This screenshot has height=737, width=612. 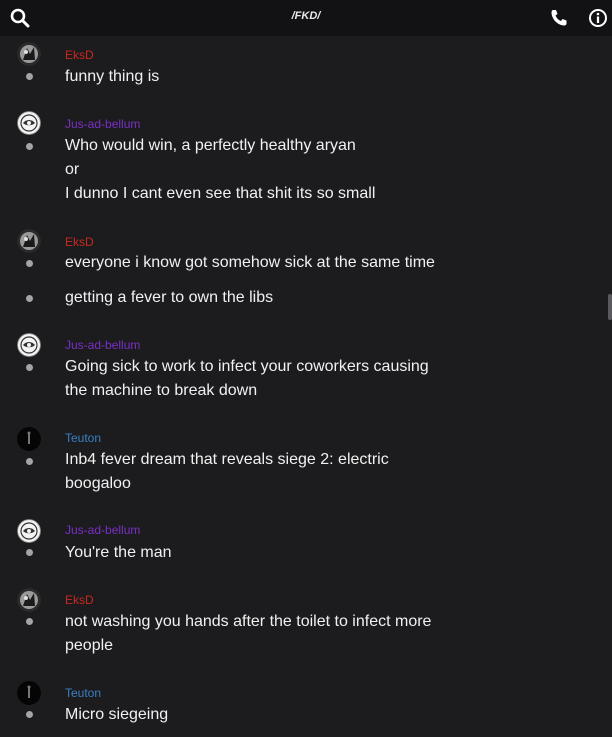 What do you see at coordinates (210, 145) in the screenshot?
I see `message-text: Who would win, a perfectly healthy aryan` at bounding box center [210, 145].